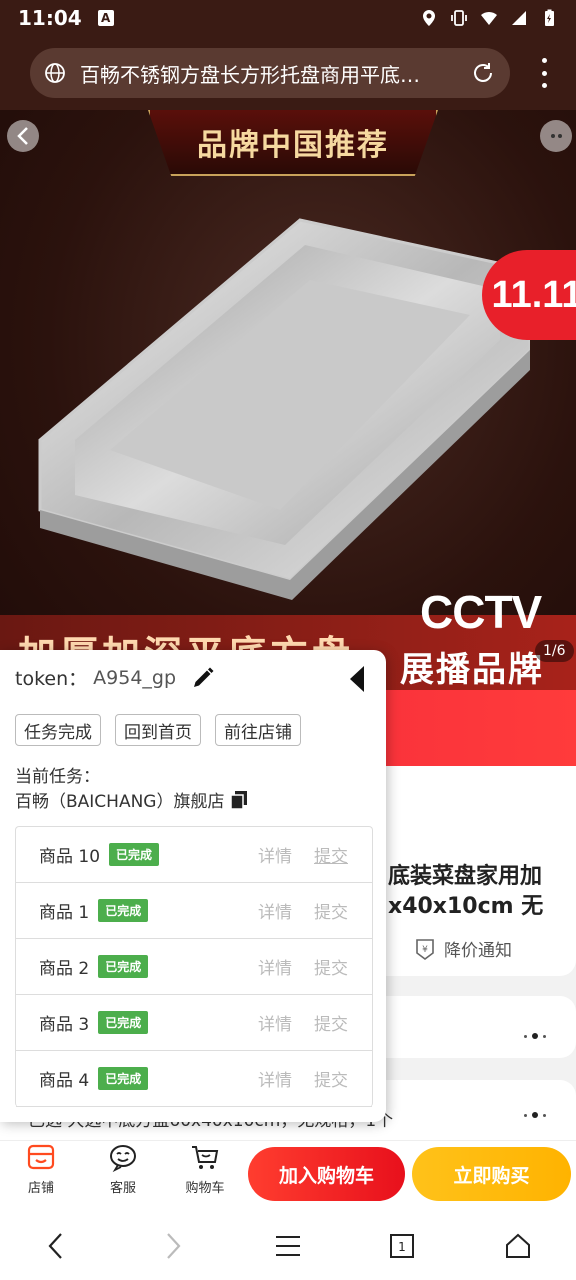  I want to click on current-task-shop: 百畅（BAICHANG）旗舰店, so click(131, 799).